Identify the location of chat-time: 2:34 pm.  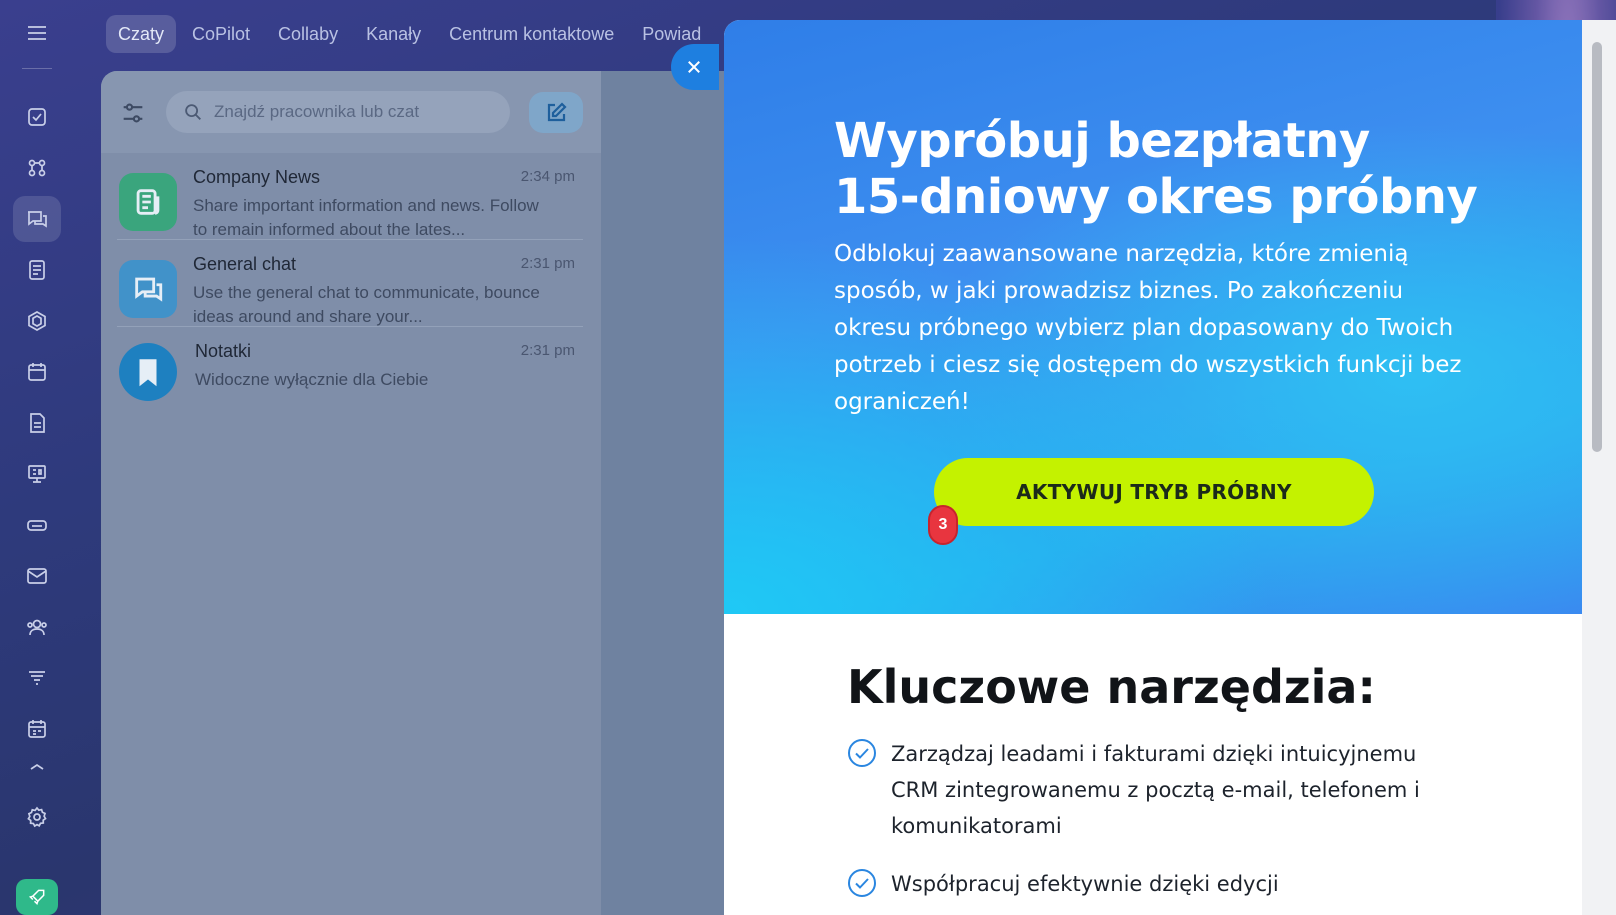
(547, 176).